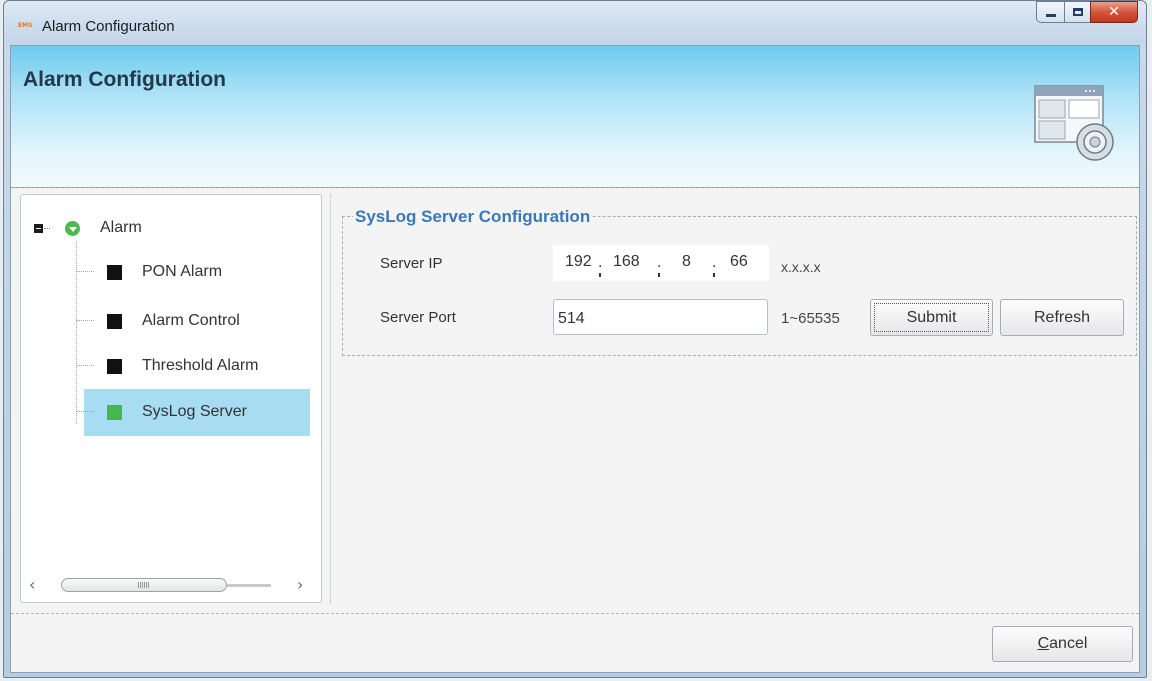 Image resolution: width=1152 pixels, height=681 pixels. What do you see at coordinates (300, 584) in the screenshot?
I see `scroll-right-icon: ›` at bounding box center [300, 584].